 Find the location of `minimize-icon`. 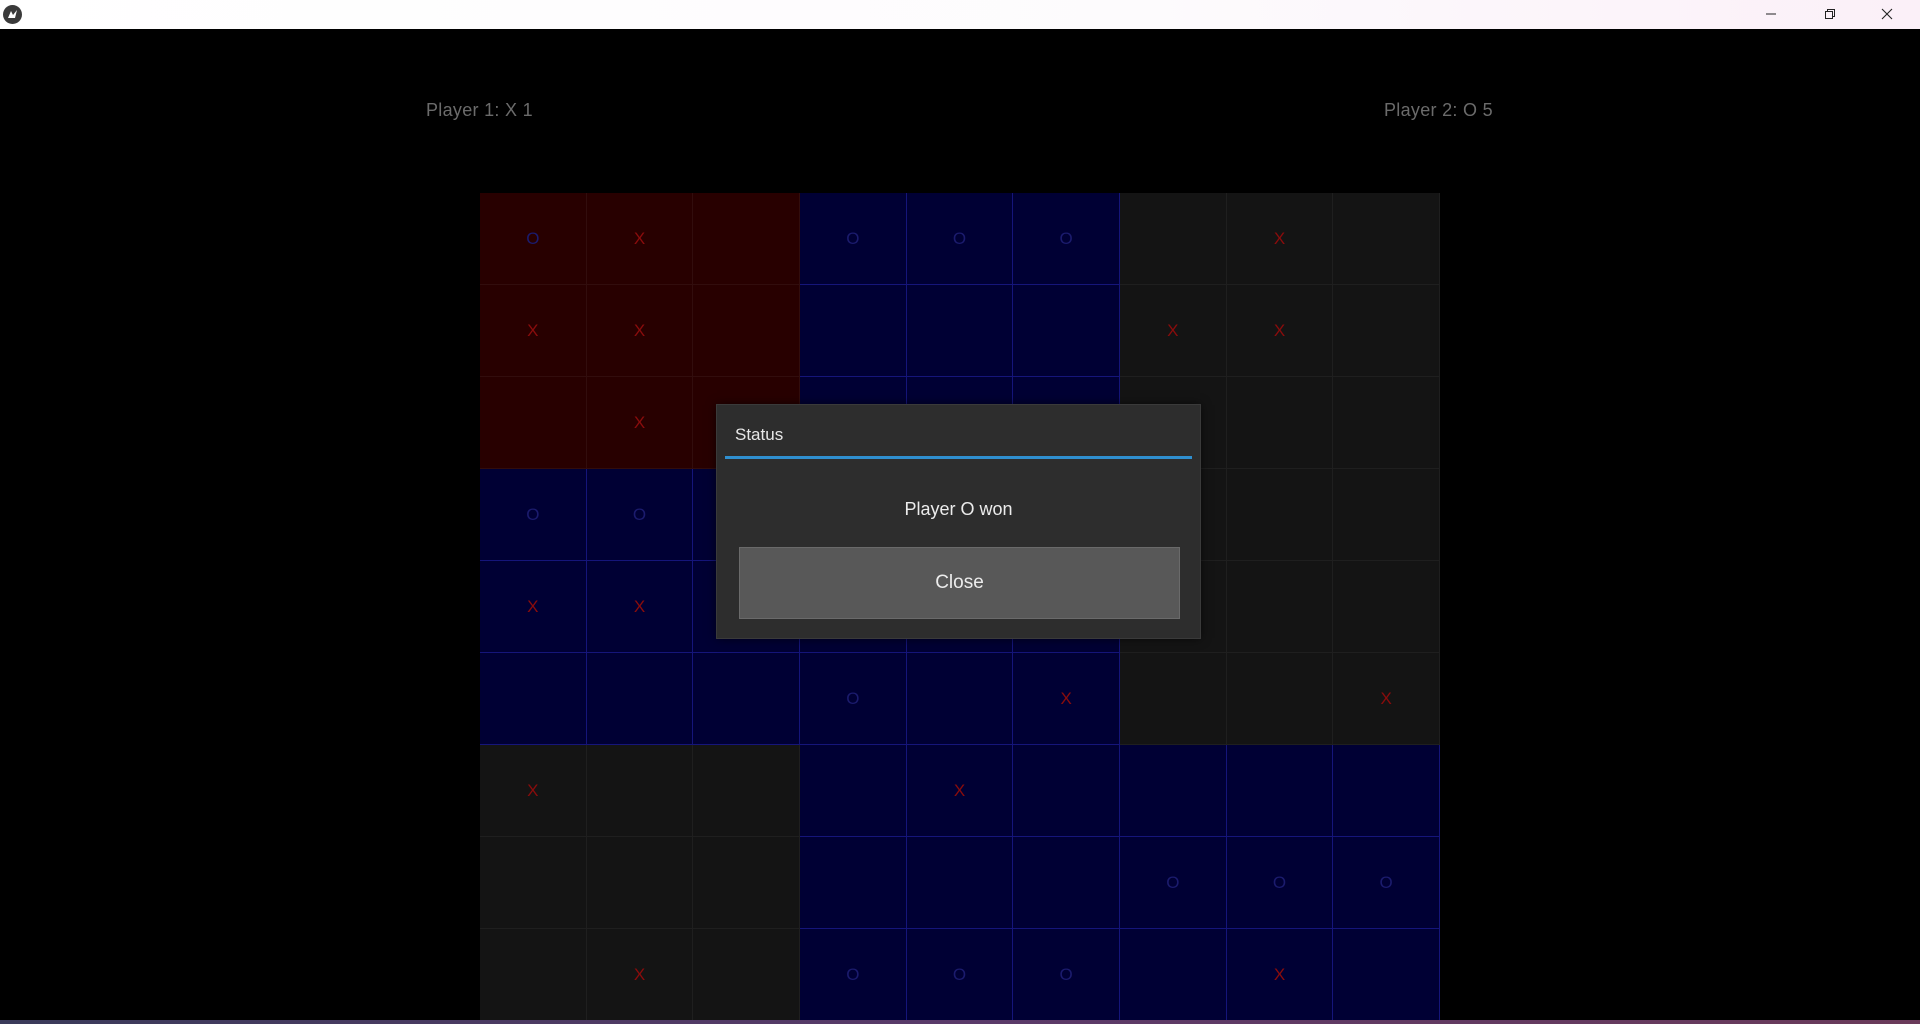

minimize-icon is located at coordinates (1771, 14).